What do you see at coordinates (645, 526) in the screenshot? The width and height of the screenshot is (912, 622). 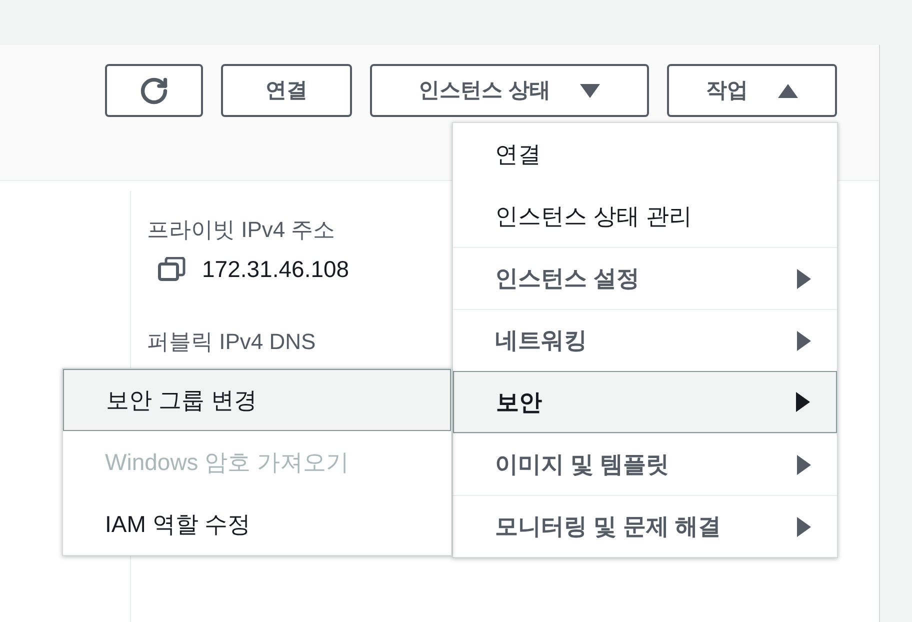 I see `submenu-item: 모니터링 및 문제 해결` at bounding box center [645, 526].